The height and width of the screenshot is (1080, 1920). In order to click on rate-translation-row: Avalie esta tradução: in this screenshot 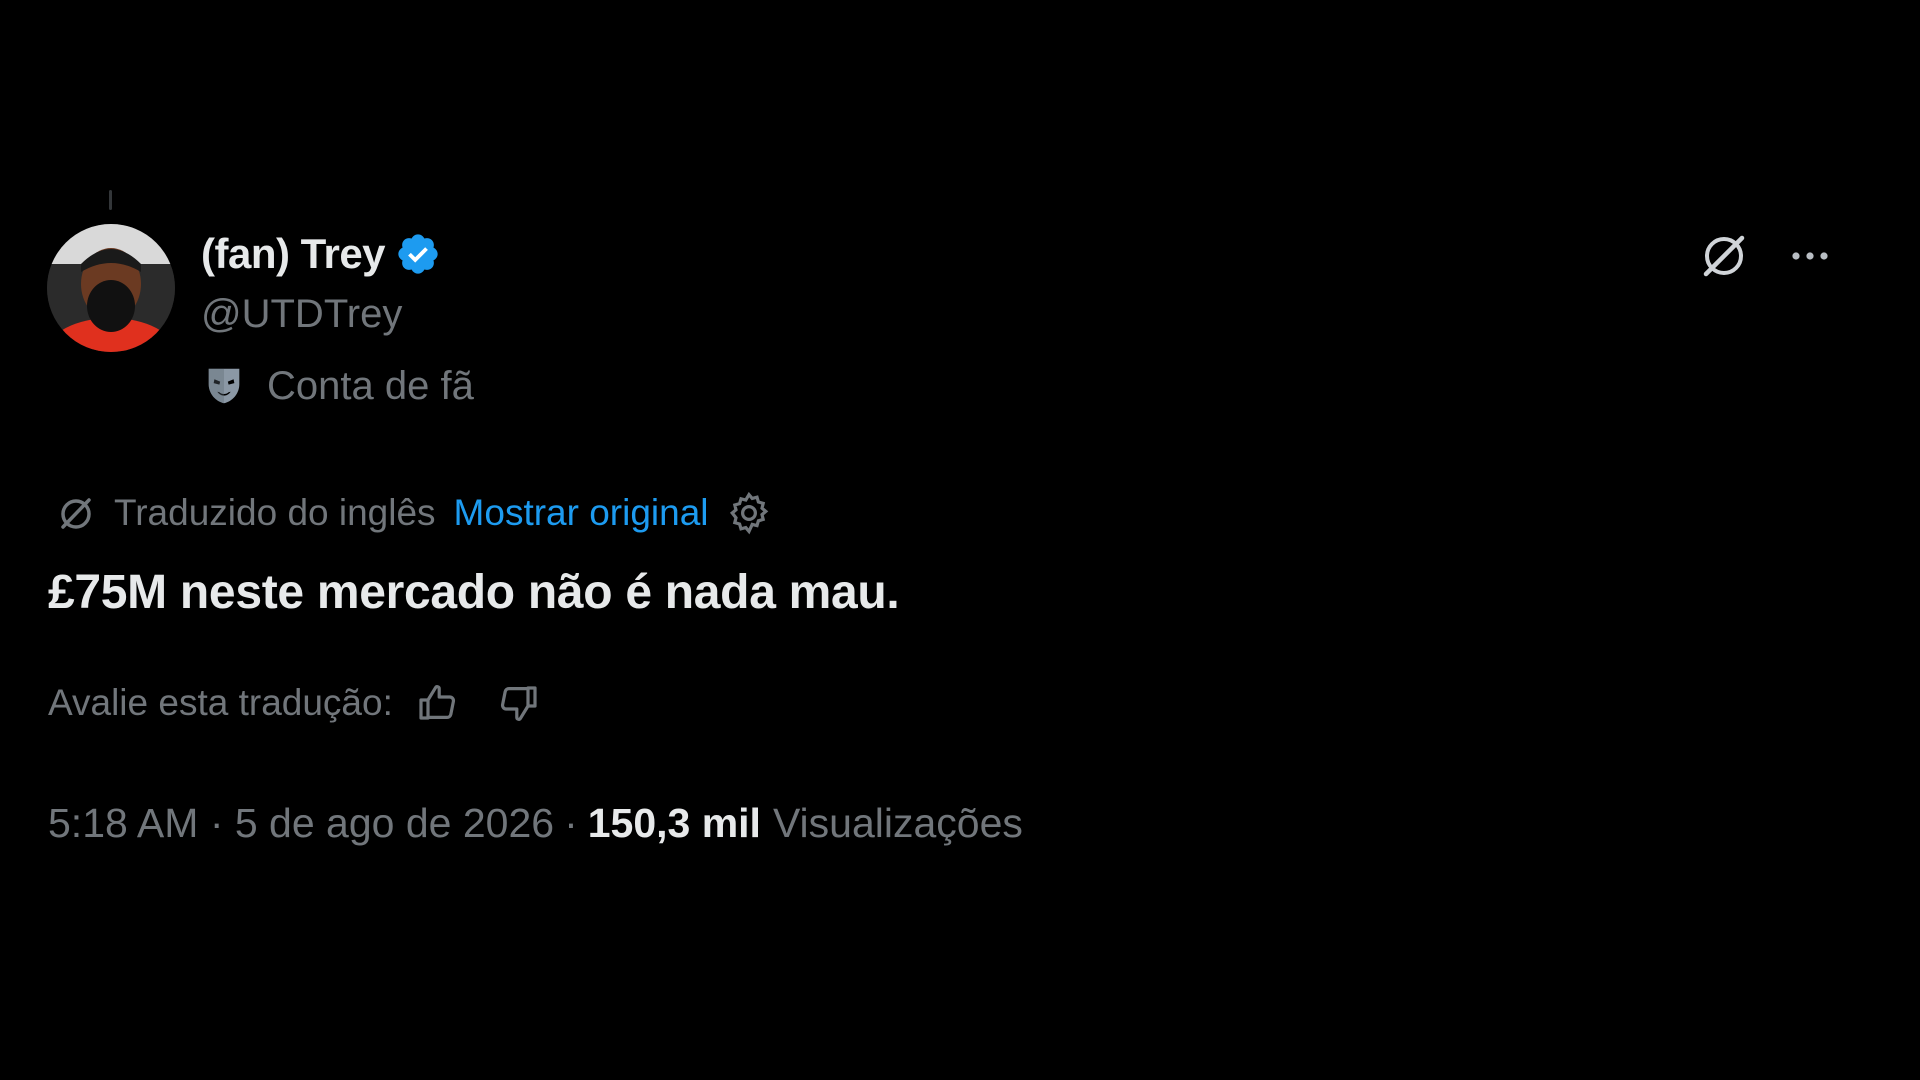, I will do `click(294, 703)`.